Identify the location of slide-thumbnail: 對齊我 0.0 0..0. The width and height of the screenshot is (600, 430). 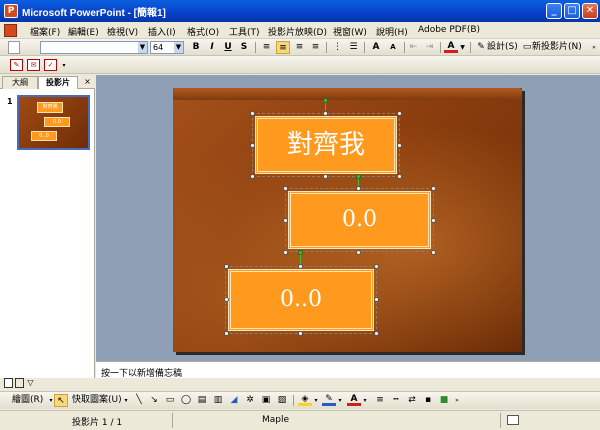
(53, 122).